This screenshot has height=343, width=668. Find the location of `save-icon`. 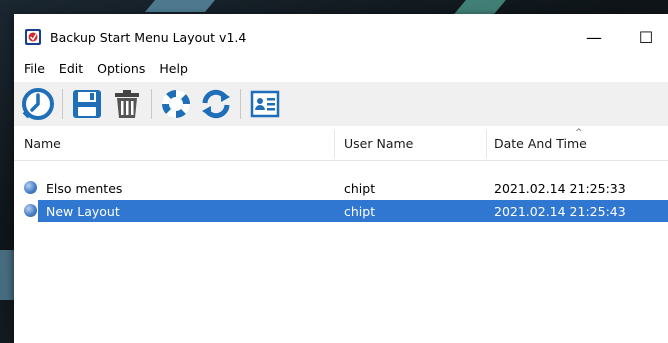

save-icon is located at coordinates (87, 104).